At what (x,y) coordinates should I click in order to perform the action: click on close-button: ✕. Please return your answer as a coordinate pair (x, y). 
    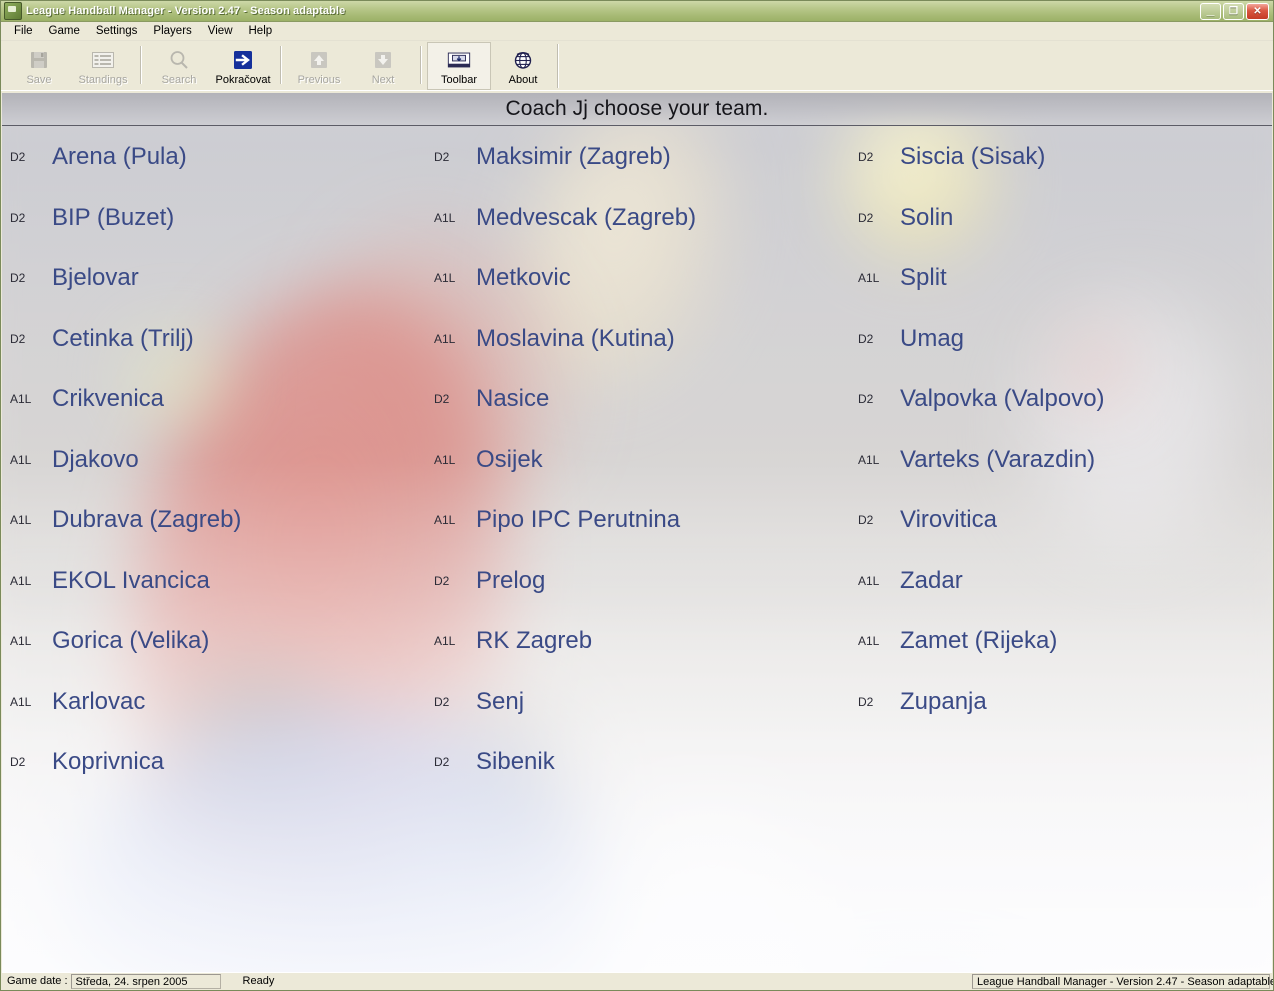
    Looking at the image, I should click on (1257, 11).